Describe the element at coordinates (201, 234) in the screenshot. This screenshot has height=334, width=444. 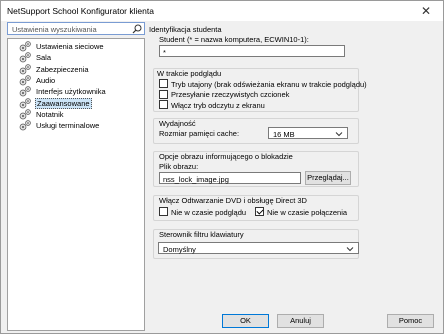
I see `keyboard-filter-title: Sterownik filtru klawiatury` at that location.